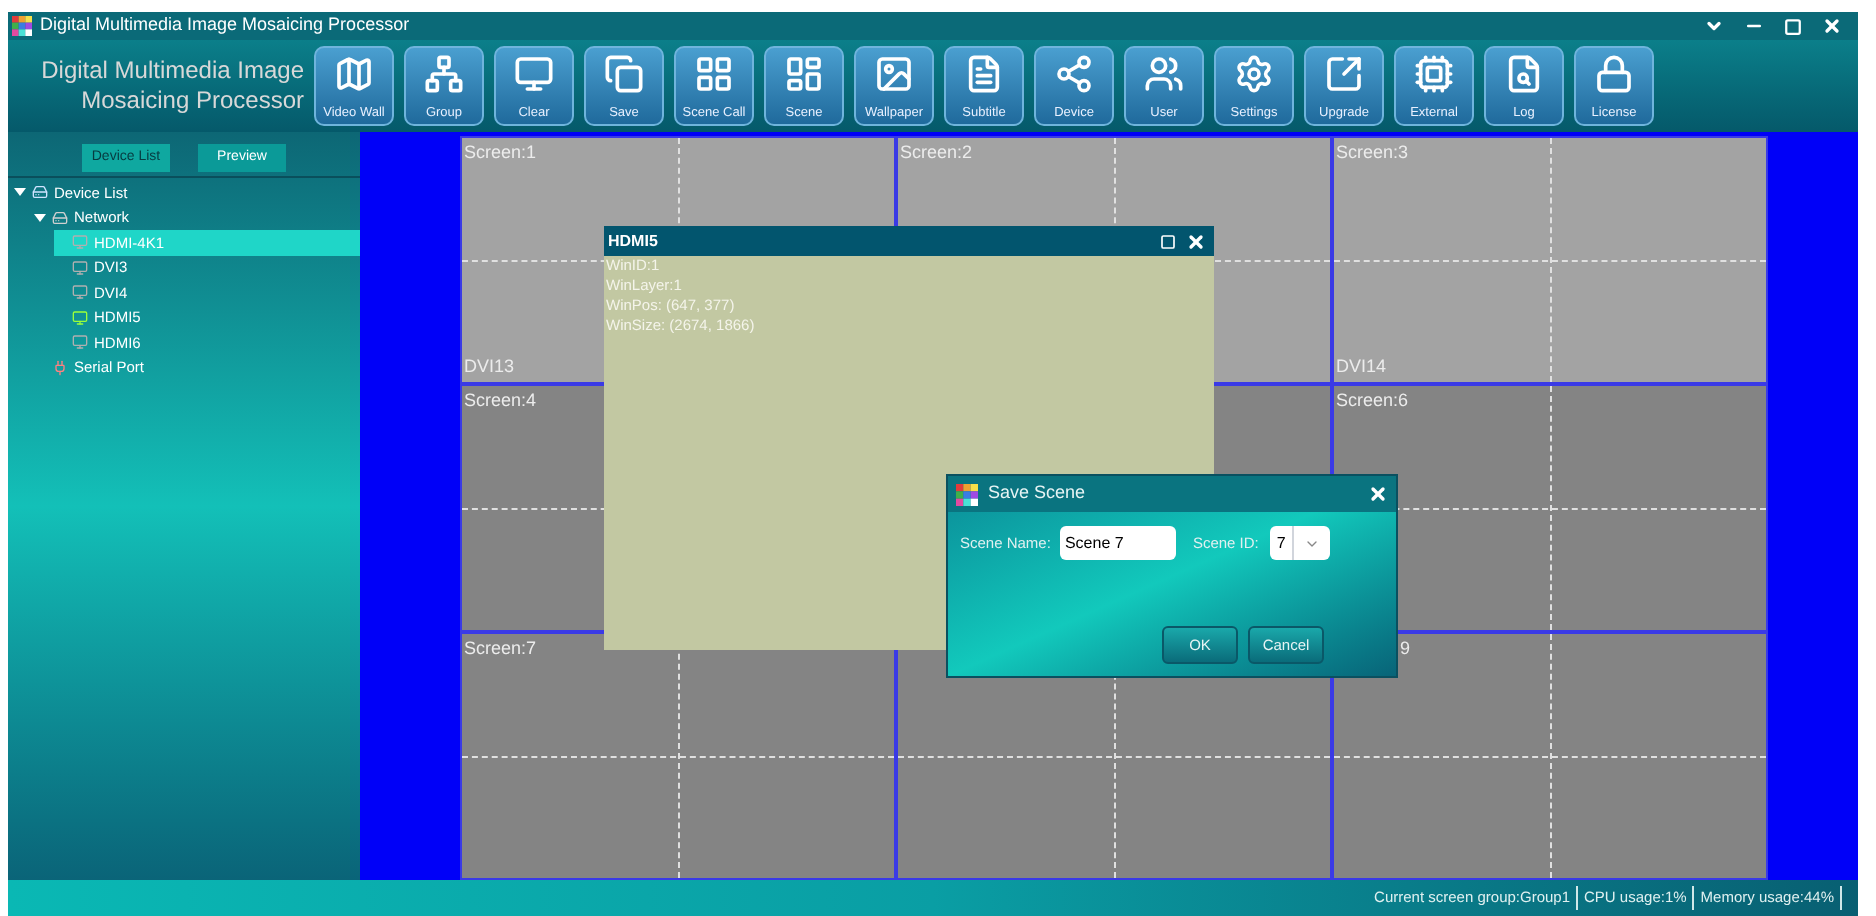 This screenshot has height=916, width=1876. Describe the element at coordinates (172, 71) in the screenshot. I see `brand-text: Digital Multimedia Image` at that location.